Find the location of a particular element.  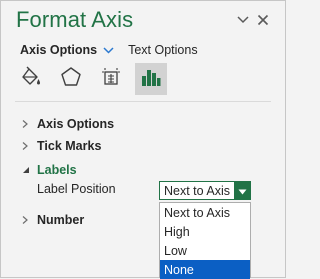

option-tabs: Axis Options Text Options is located at coordinates (109, 50).